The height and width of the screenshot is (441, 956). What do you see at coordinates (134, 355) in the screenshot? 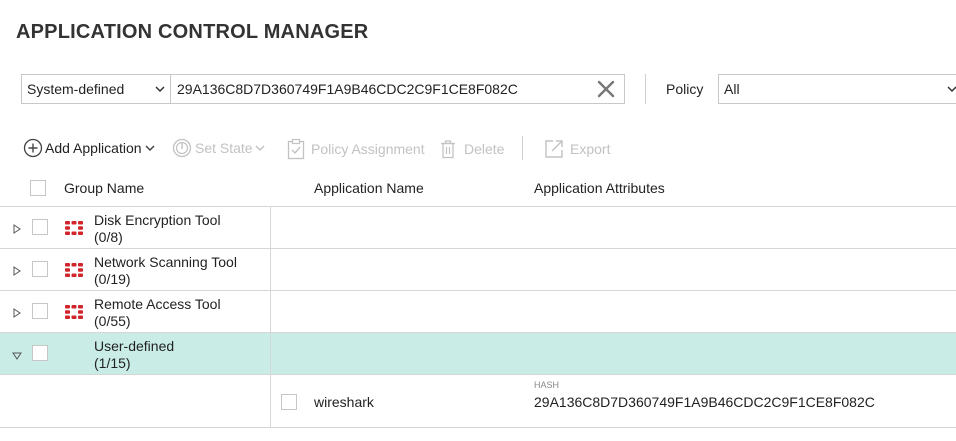
I see `group-name: User-defined (1/15)` at bounding box center [134, 355].